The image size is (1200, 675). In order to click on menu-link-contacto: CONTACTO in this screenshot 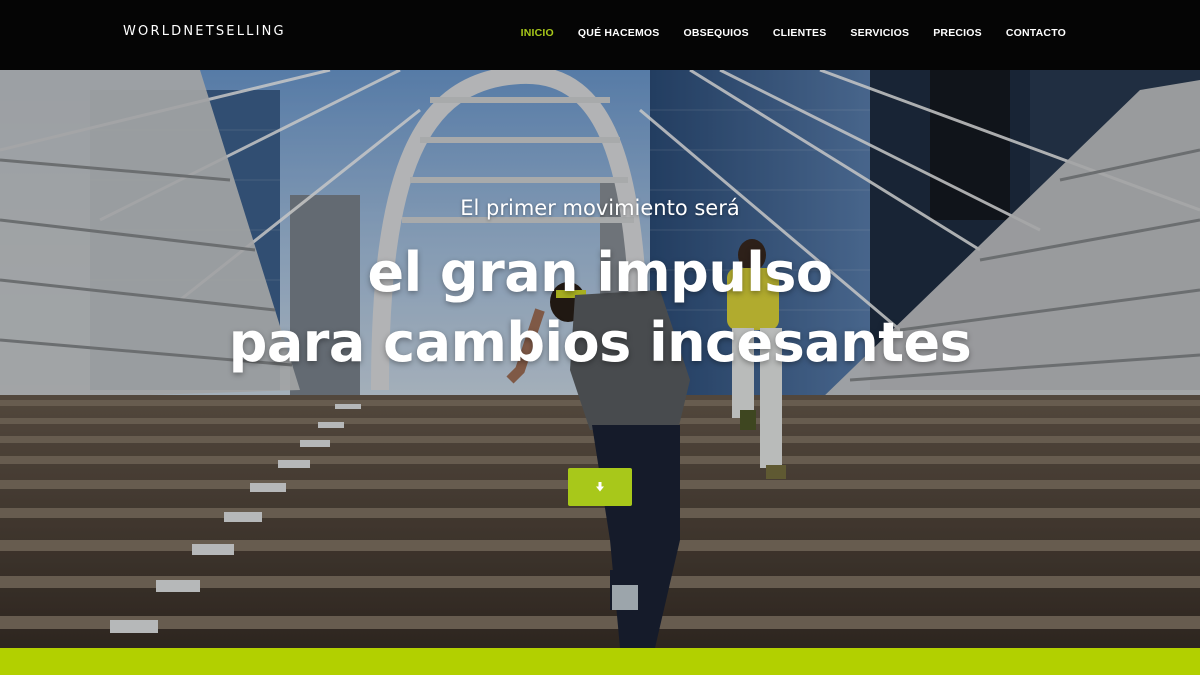, I will do `click(1030, 33)`.